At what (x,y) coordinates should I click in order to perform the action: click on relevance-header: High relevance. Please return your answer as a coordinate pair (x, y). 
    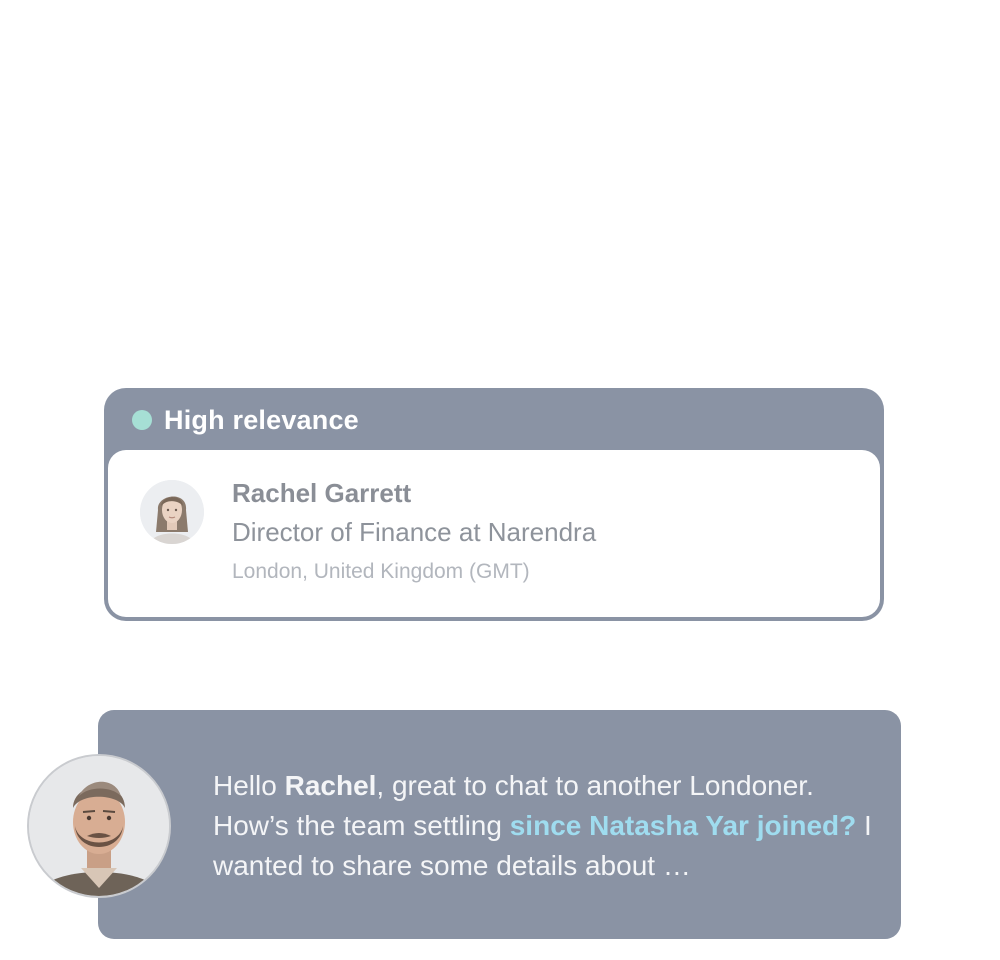
    Looking at the image, I should click on (245, 420).